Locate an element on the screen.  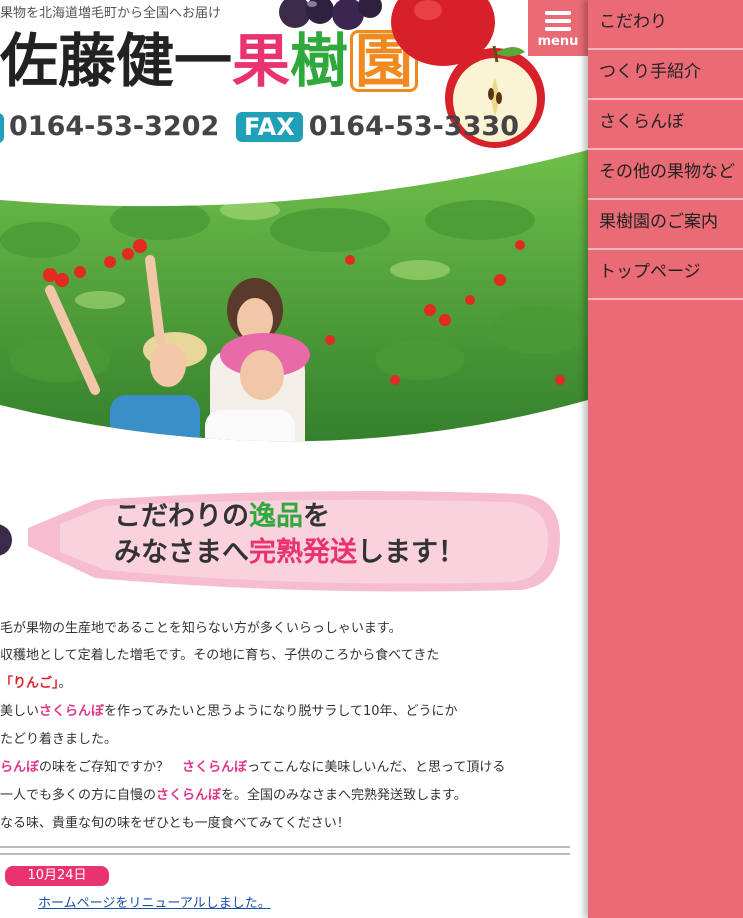
intro-line: 「りんご」。 is located at coordinates (36, 683).